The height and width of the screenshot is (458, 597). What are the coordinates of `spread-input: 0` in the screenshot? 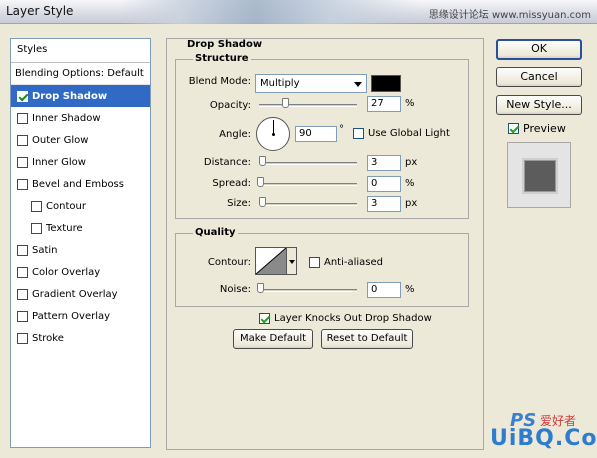 It's located at (384, 184).